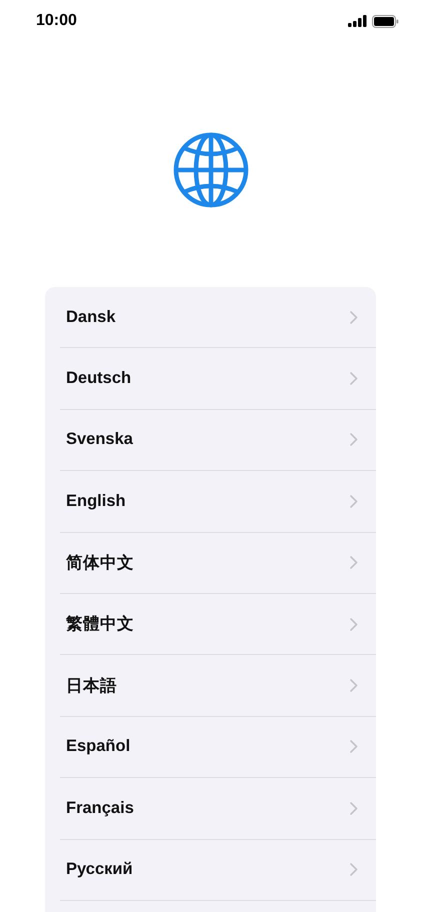 Image resolution: width=421 pixels, height=912 pixels. I want to click on globe-icon, so click(211, 170).